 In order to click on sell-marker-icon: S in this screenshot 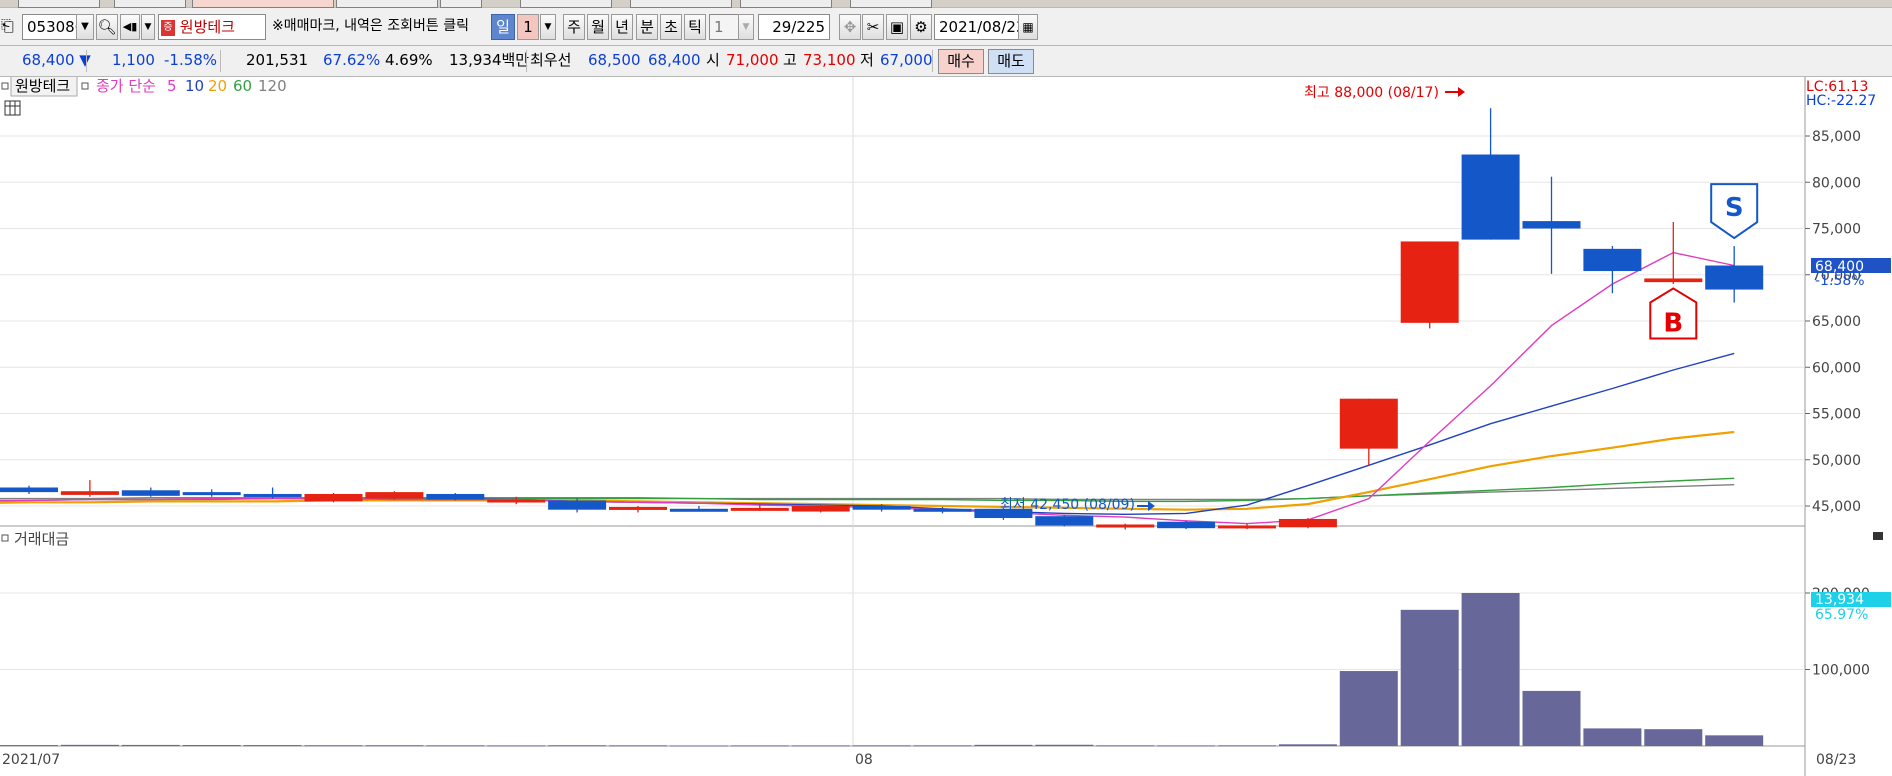, I will do `click(1734, 211)`.